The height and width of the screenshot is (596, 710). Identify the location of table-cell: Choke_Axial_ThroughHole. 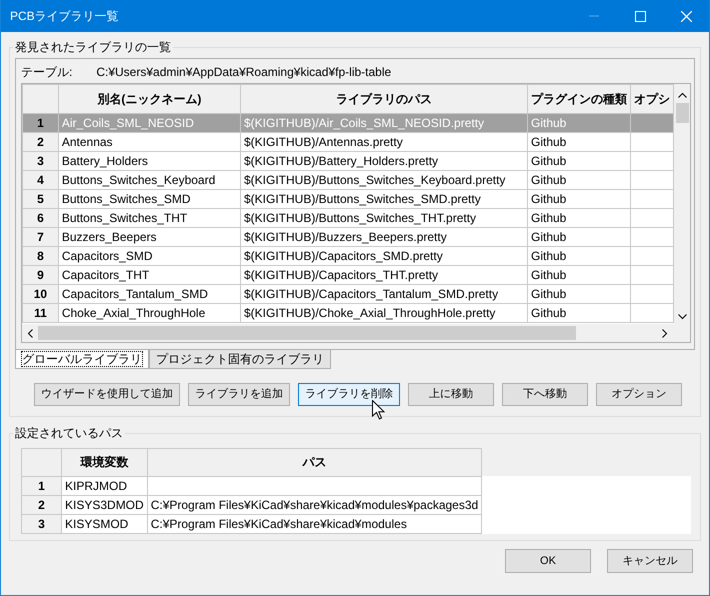
(149, 313).